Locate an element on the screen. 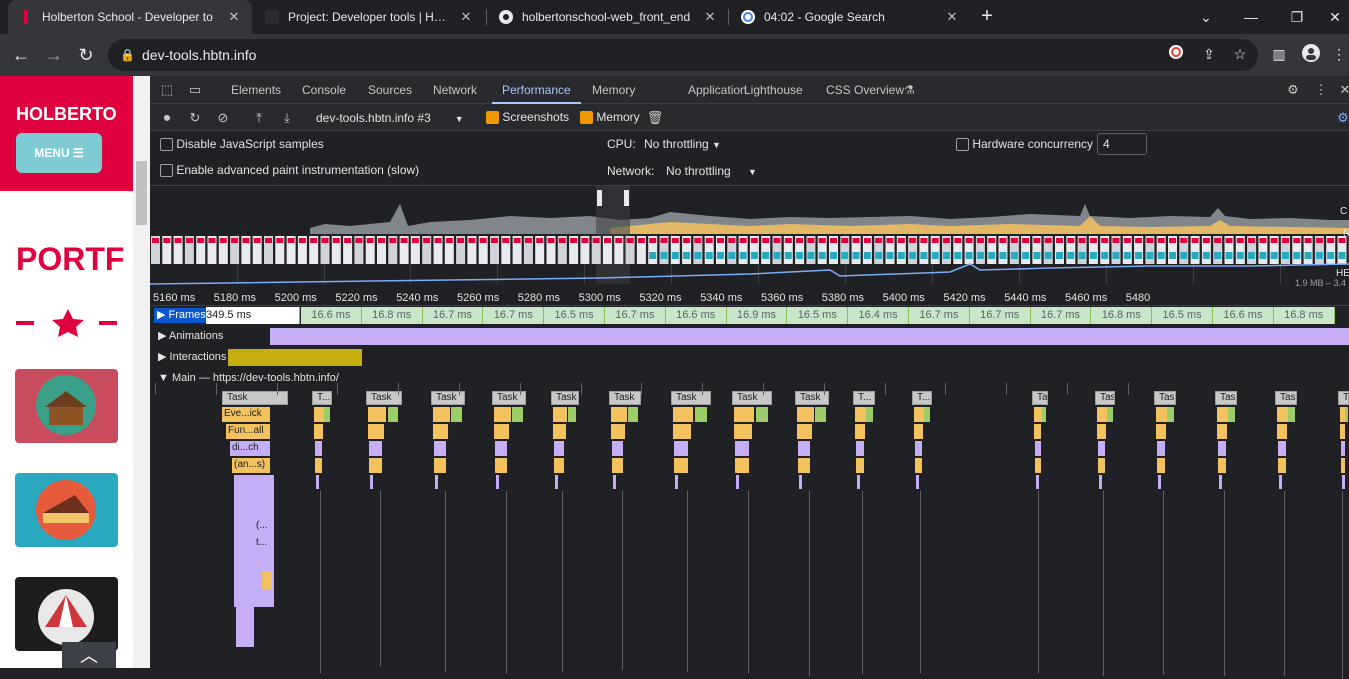 The height and width of the screenshot is (679, 1349). site-logo: HOLBERTO is located at coordinates (66, 114).